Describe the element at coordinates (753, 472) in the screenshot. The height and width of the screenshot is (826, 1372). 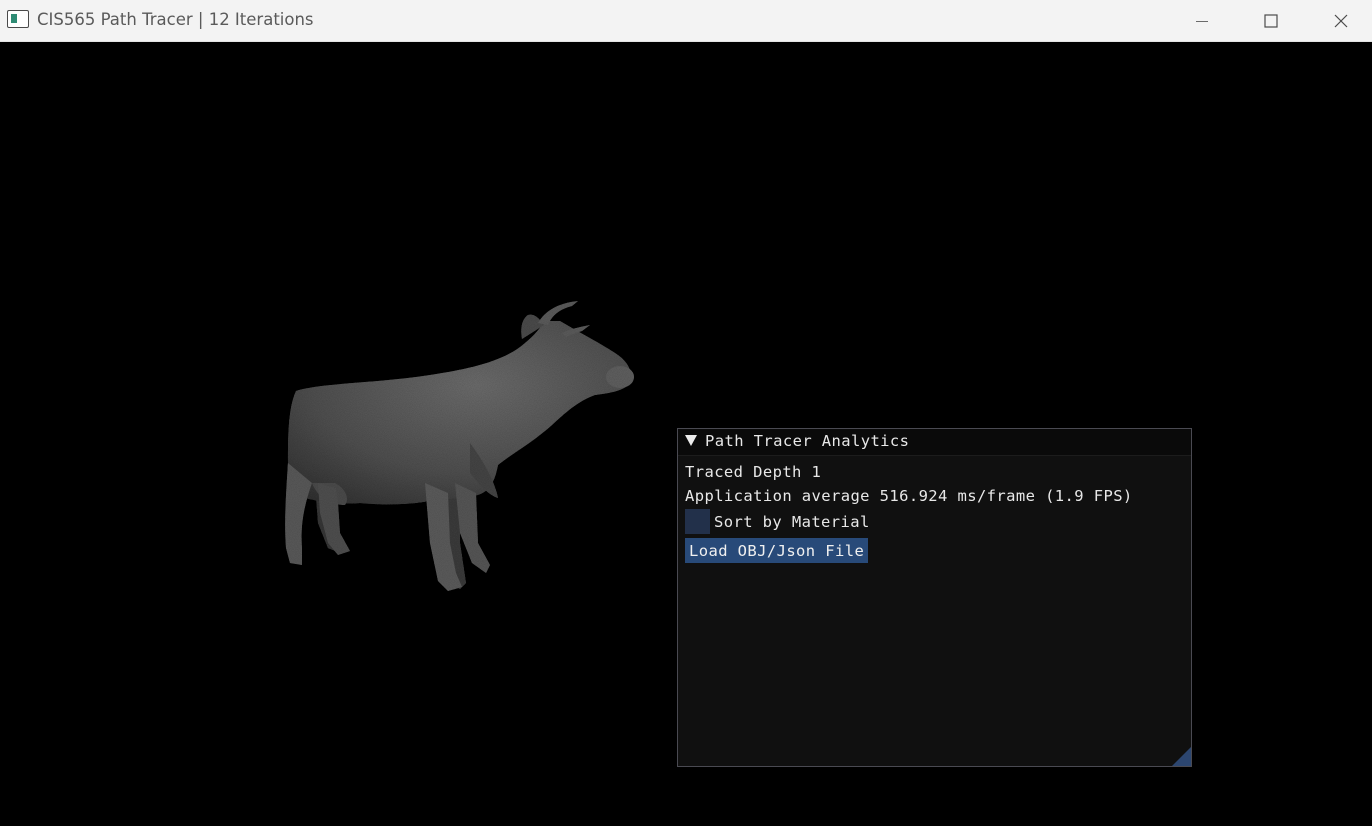
I see `traced-depth-text: Traced Depth 1` at that location.